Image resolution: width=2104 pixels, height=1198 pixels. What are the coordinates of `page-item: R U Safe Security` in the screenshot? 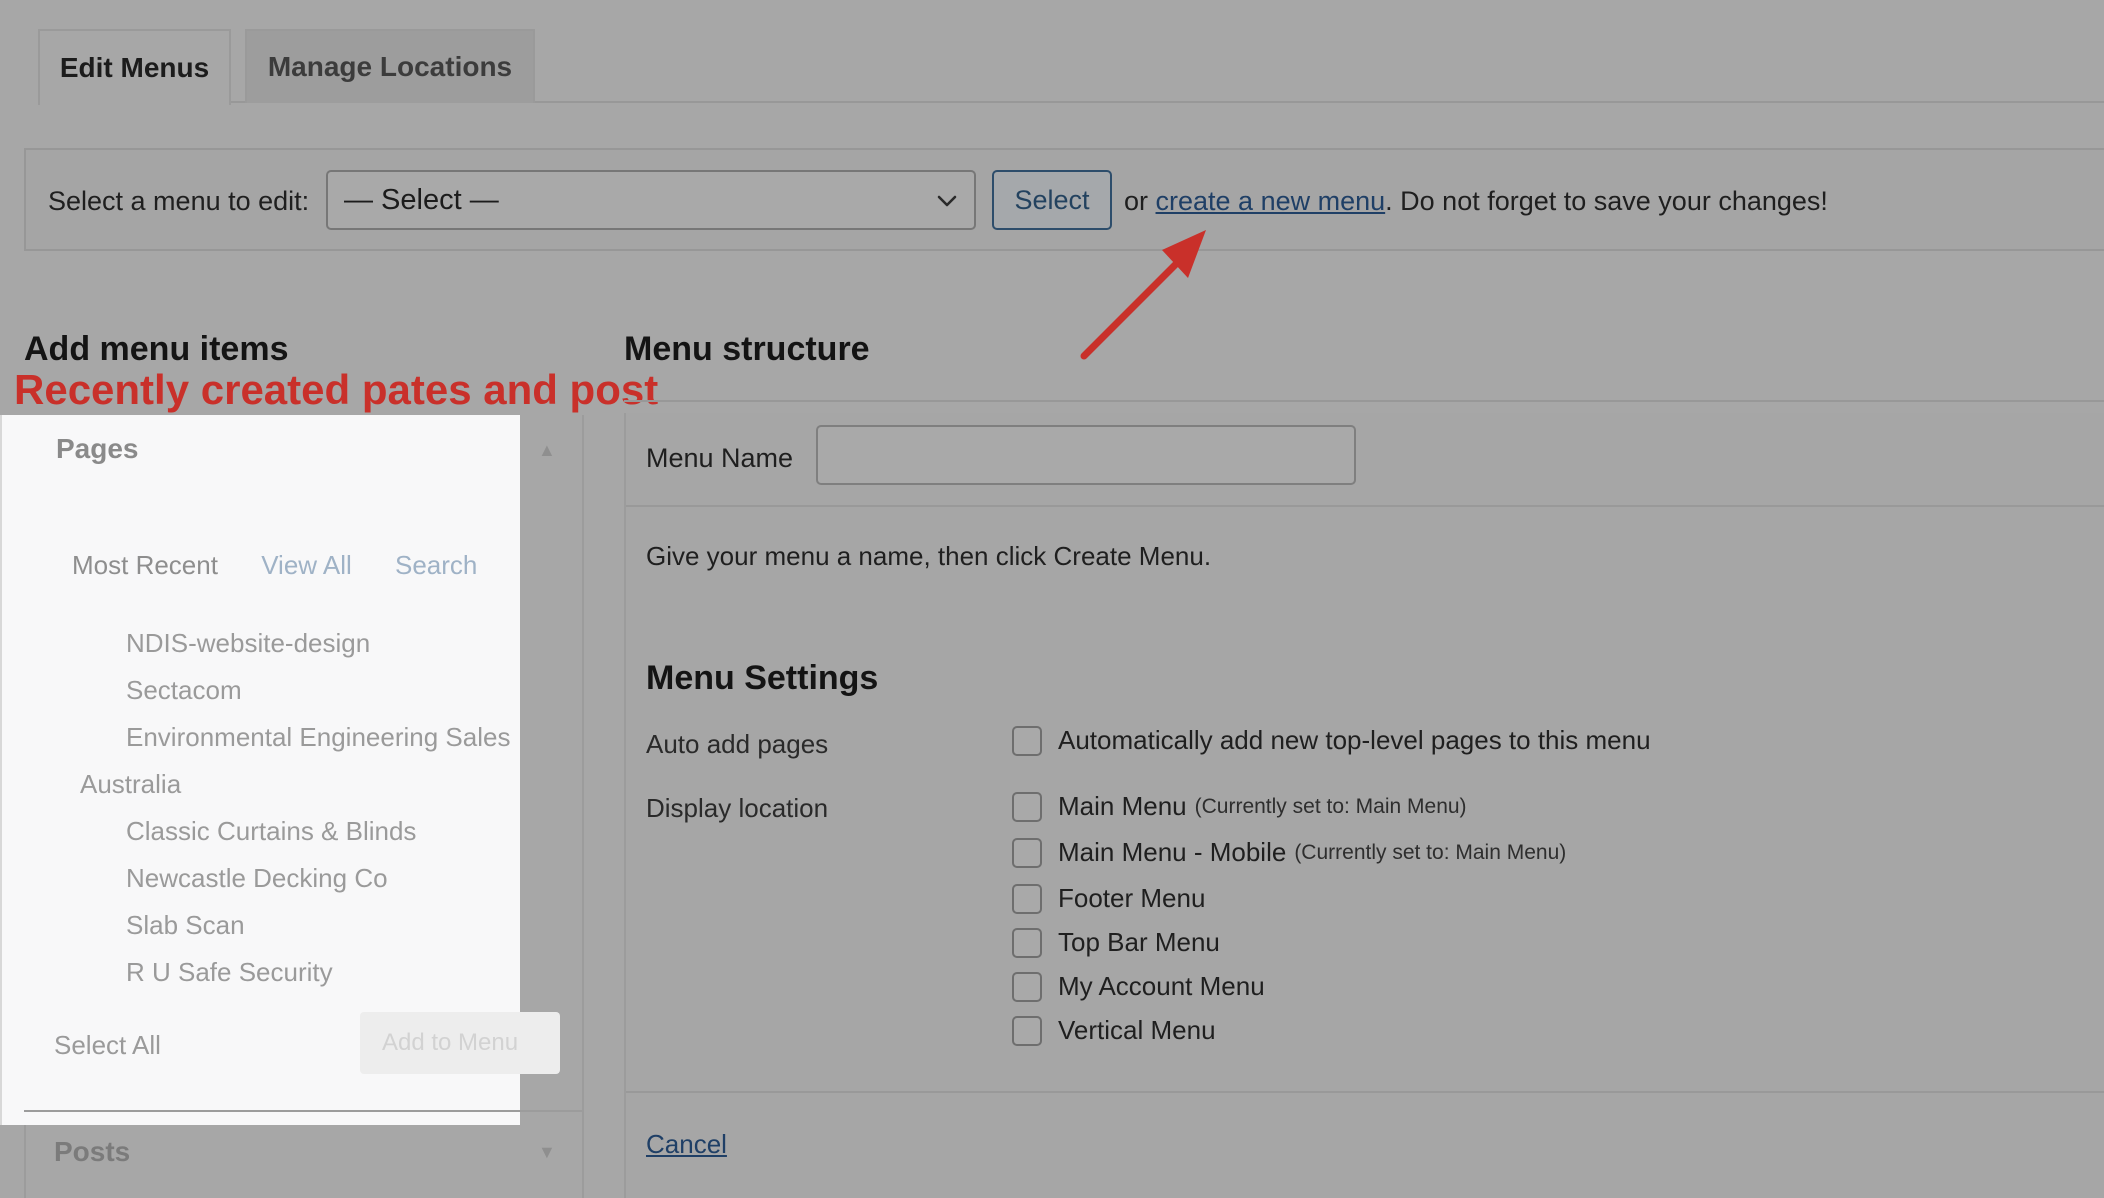 It's located at (229, 972).